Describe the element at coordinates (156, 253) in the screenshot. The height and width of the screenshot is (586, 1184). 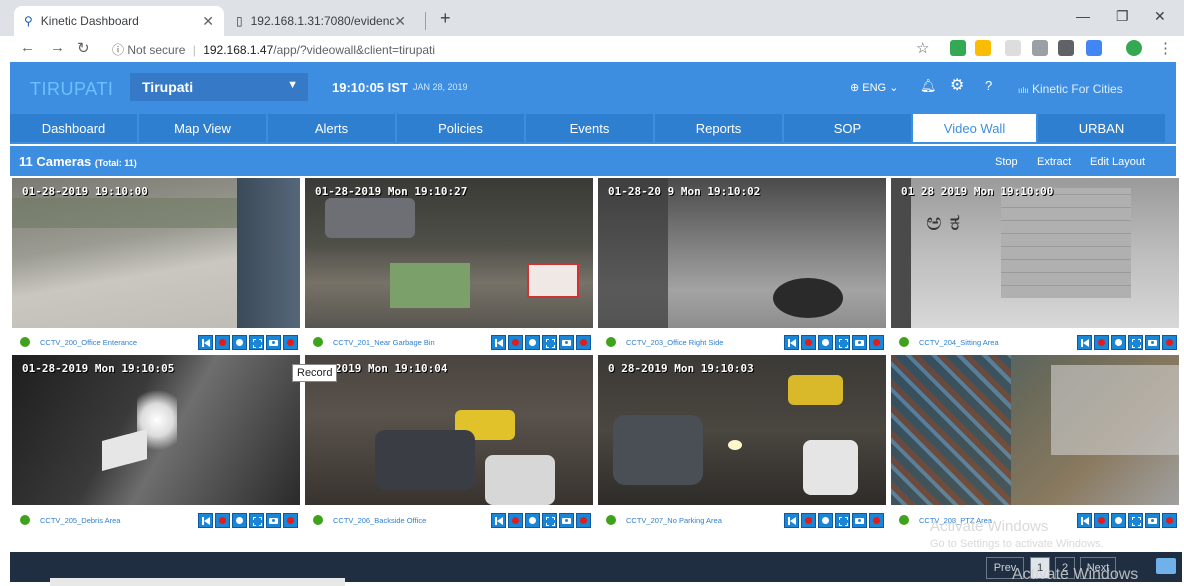
I see `camera-feed: 01-28-2019 19:10:00` at that location.